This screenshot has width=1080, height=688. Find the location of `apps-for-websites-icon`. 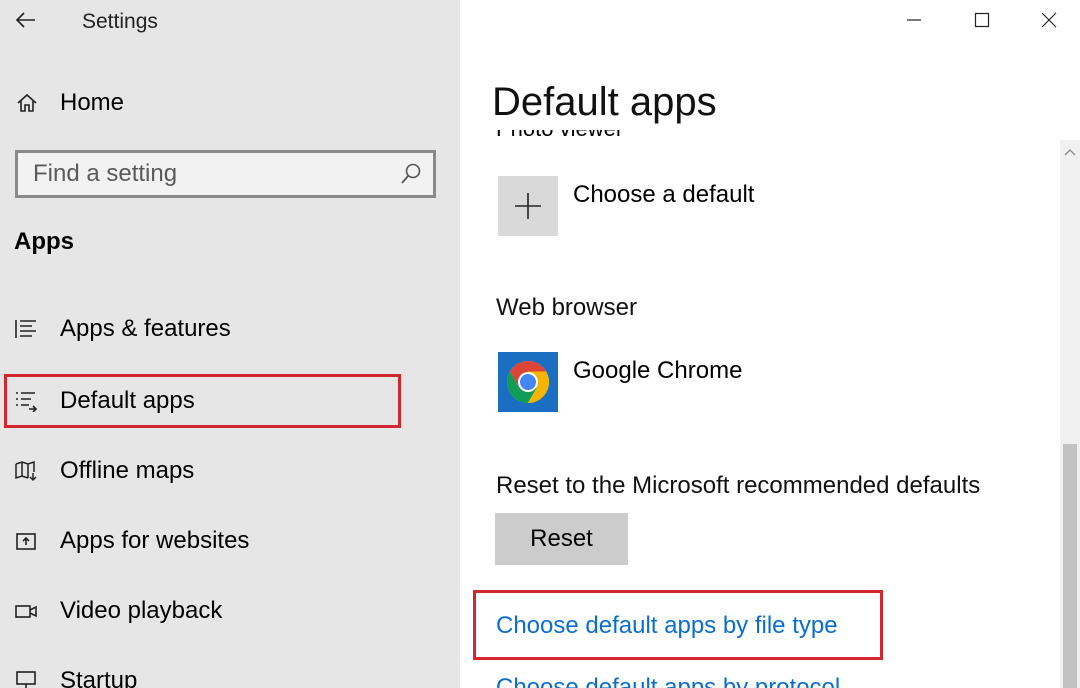

apps-for-websites-icon is located at coordinates (26, 541).